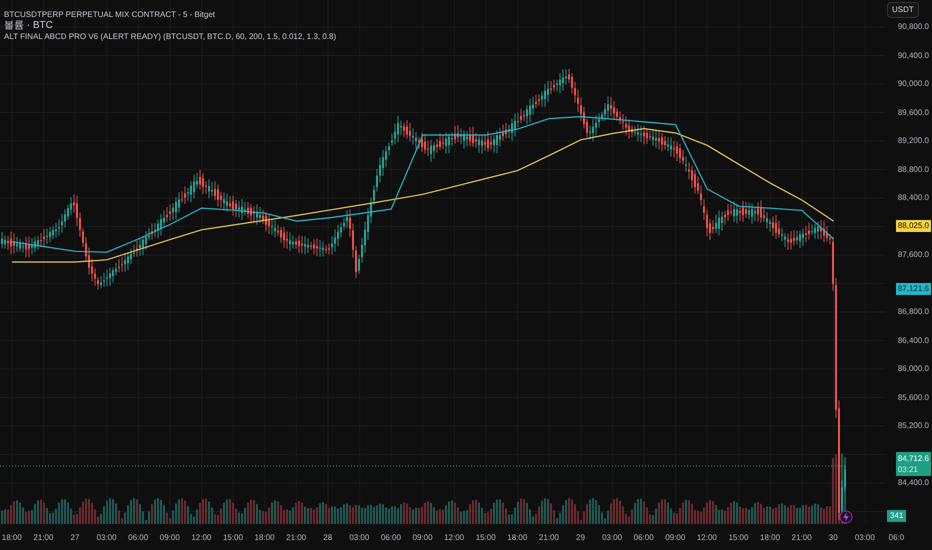 The width and height of the screenshot is (932, 550). Describe the element at coordinates (170, 36) in the screenshot. I see `indicator-legend: ALT FINAL ABCD PRO V6 (ALERT READY) (BTCUSDT, BTC.D, 60, 200, 1.5, 0.012, 1.3, 0.8)` at that location.